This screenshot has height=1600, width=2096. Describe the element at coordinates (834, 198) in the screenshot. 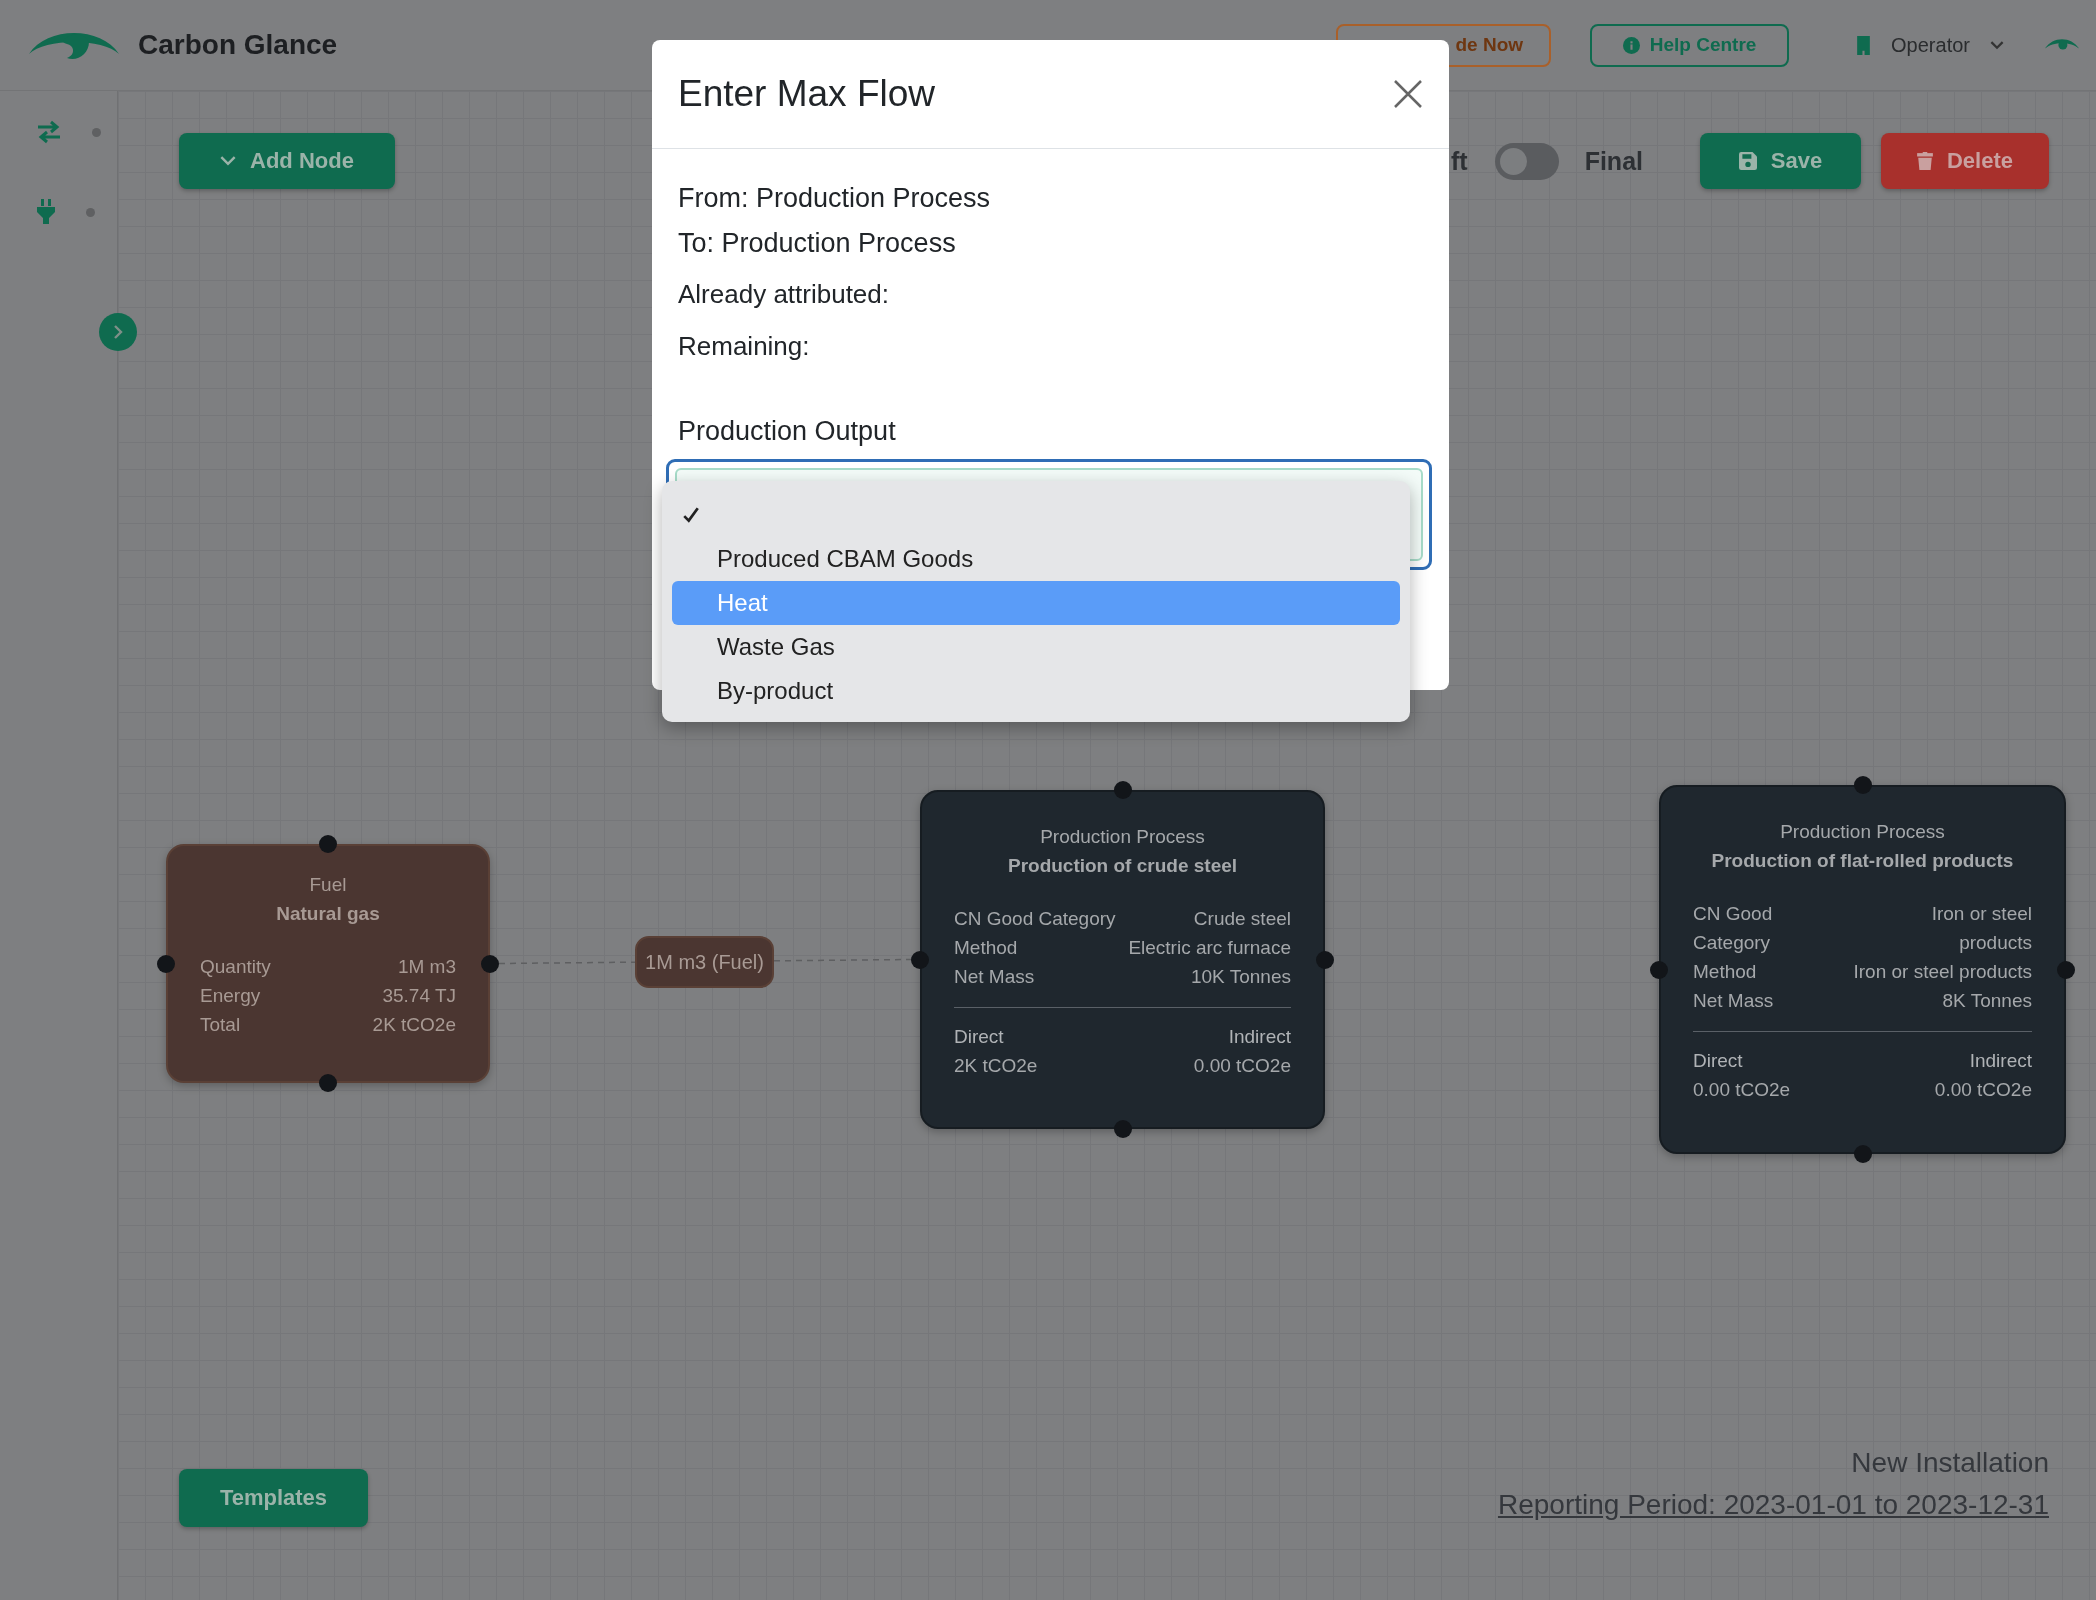

I see `from-text: From: Production Process` at that location.